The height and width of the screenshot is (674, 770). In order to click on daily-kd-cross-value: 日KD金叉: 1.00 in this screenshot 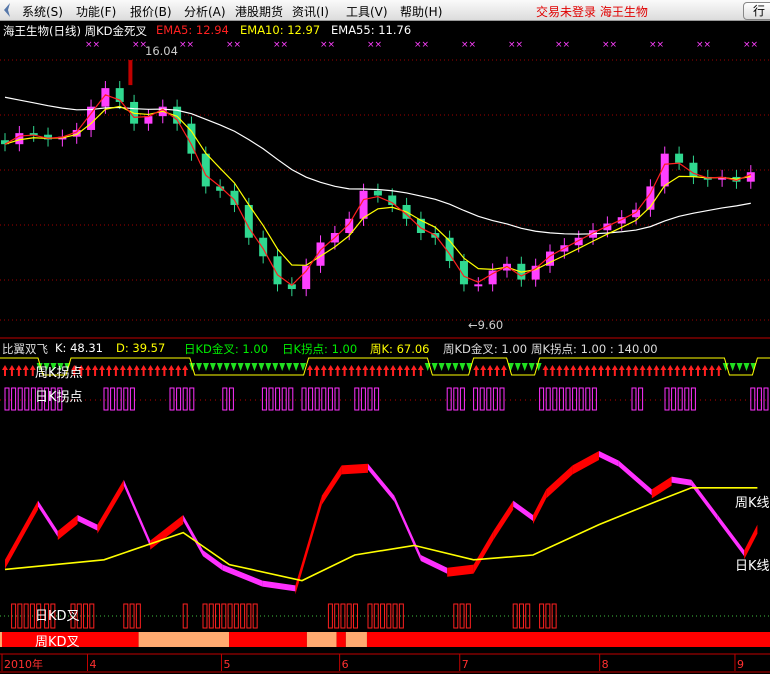, I will do `click(226, 349)`.